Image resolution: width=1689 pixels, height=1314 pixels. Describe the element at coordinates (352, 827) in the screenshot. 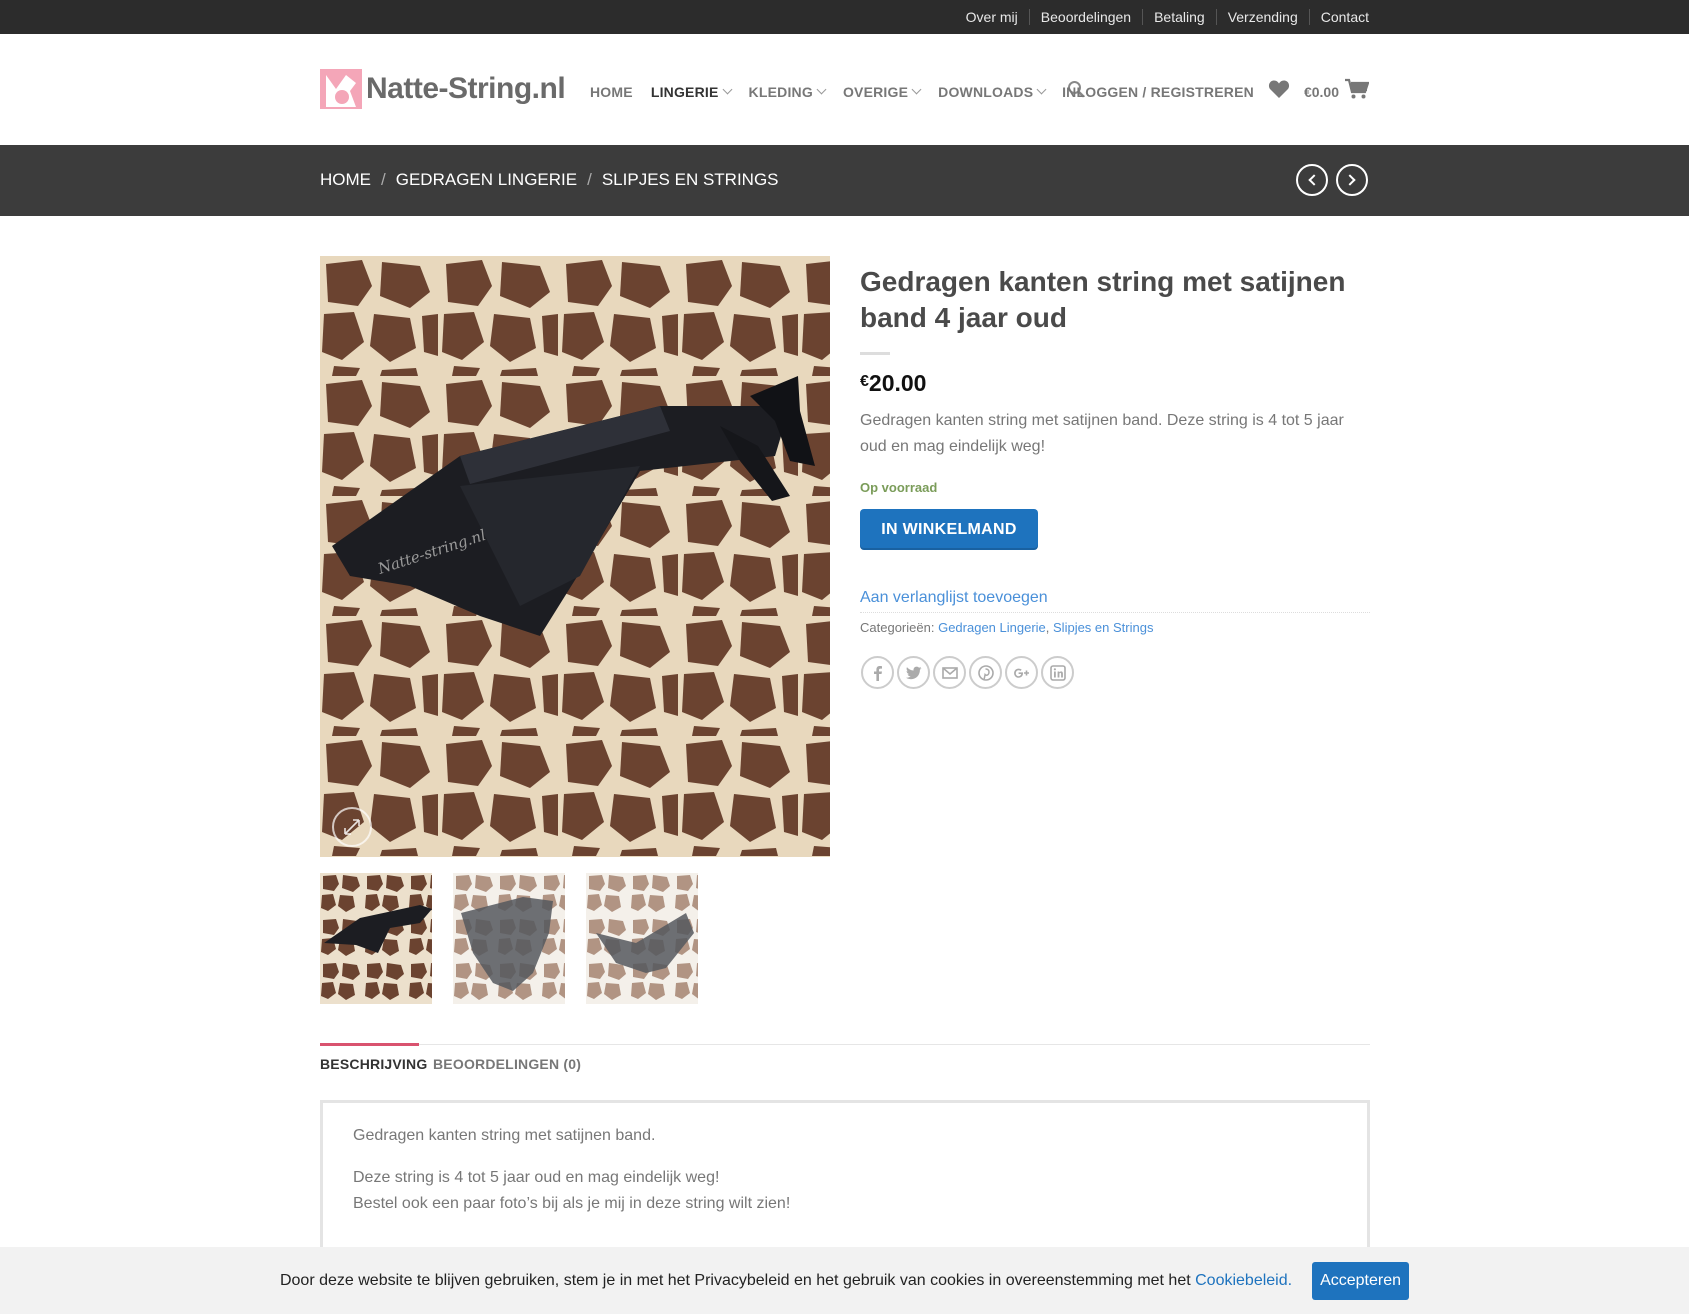

I see `zoom-expand-icon` at that location.